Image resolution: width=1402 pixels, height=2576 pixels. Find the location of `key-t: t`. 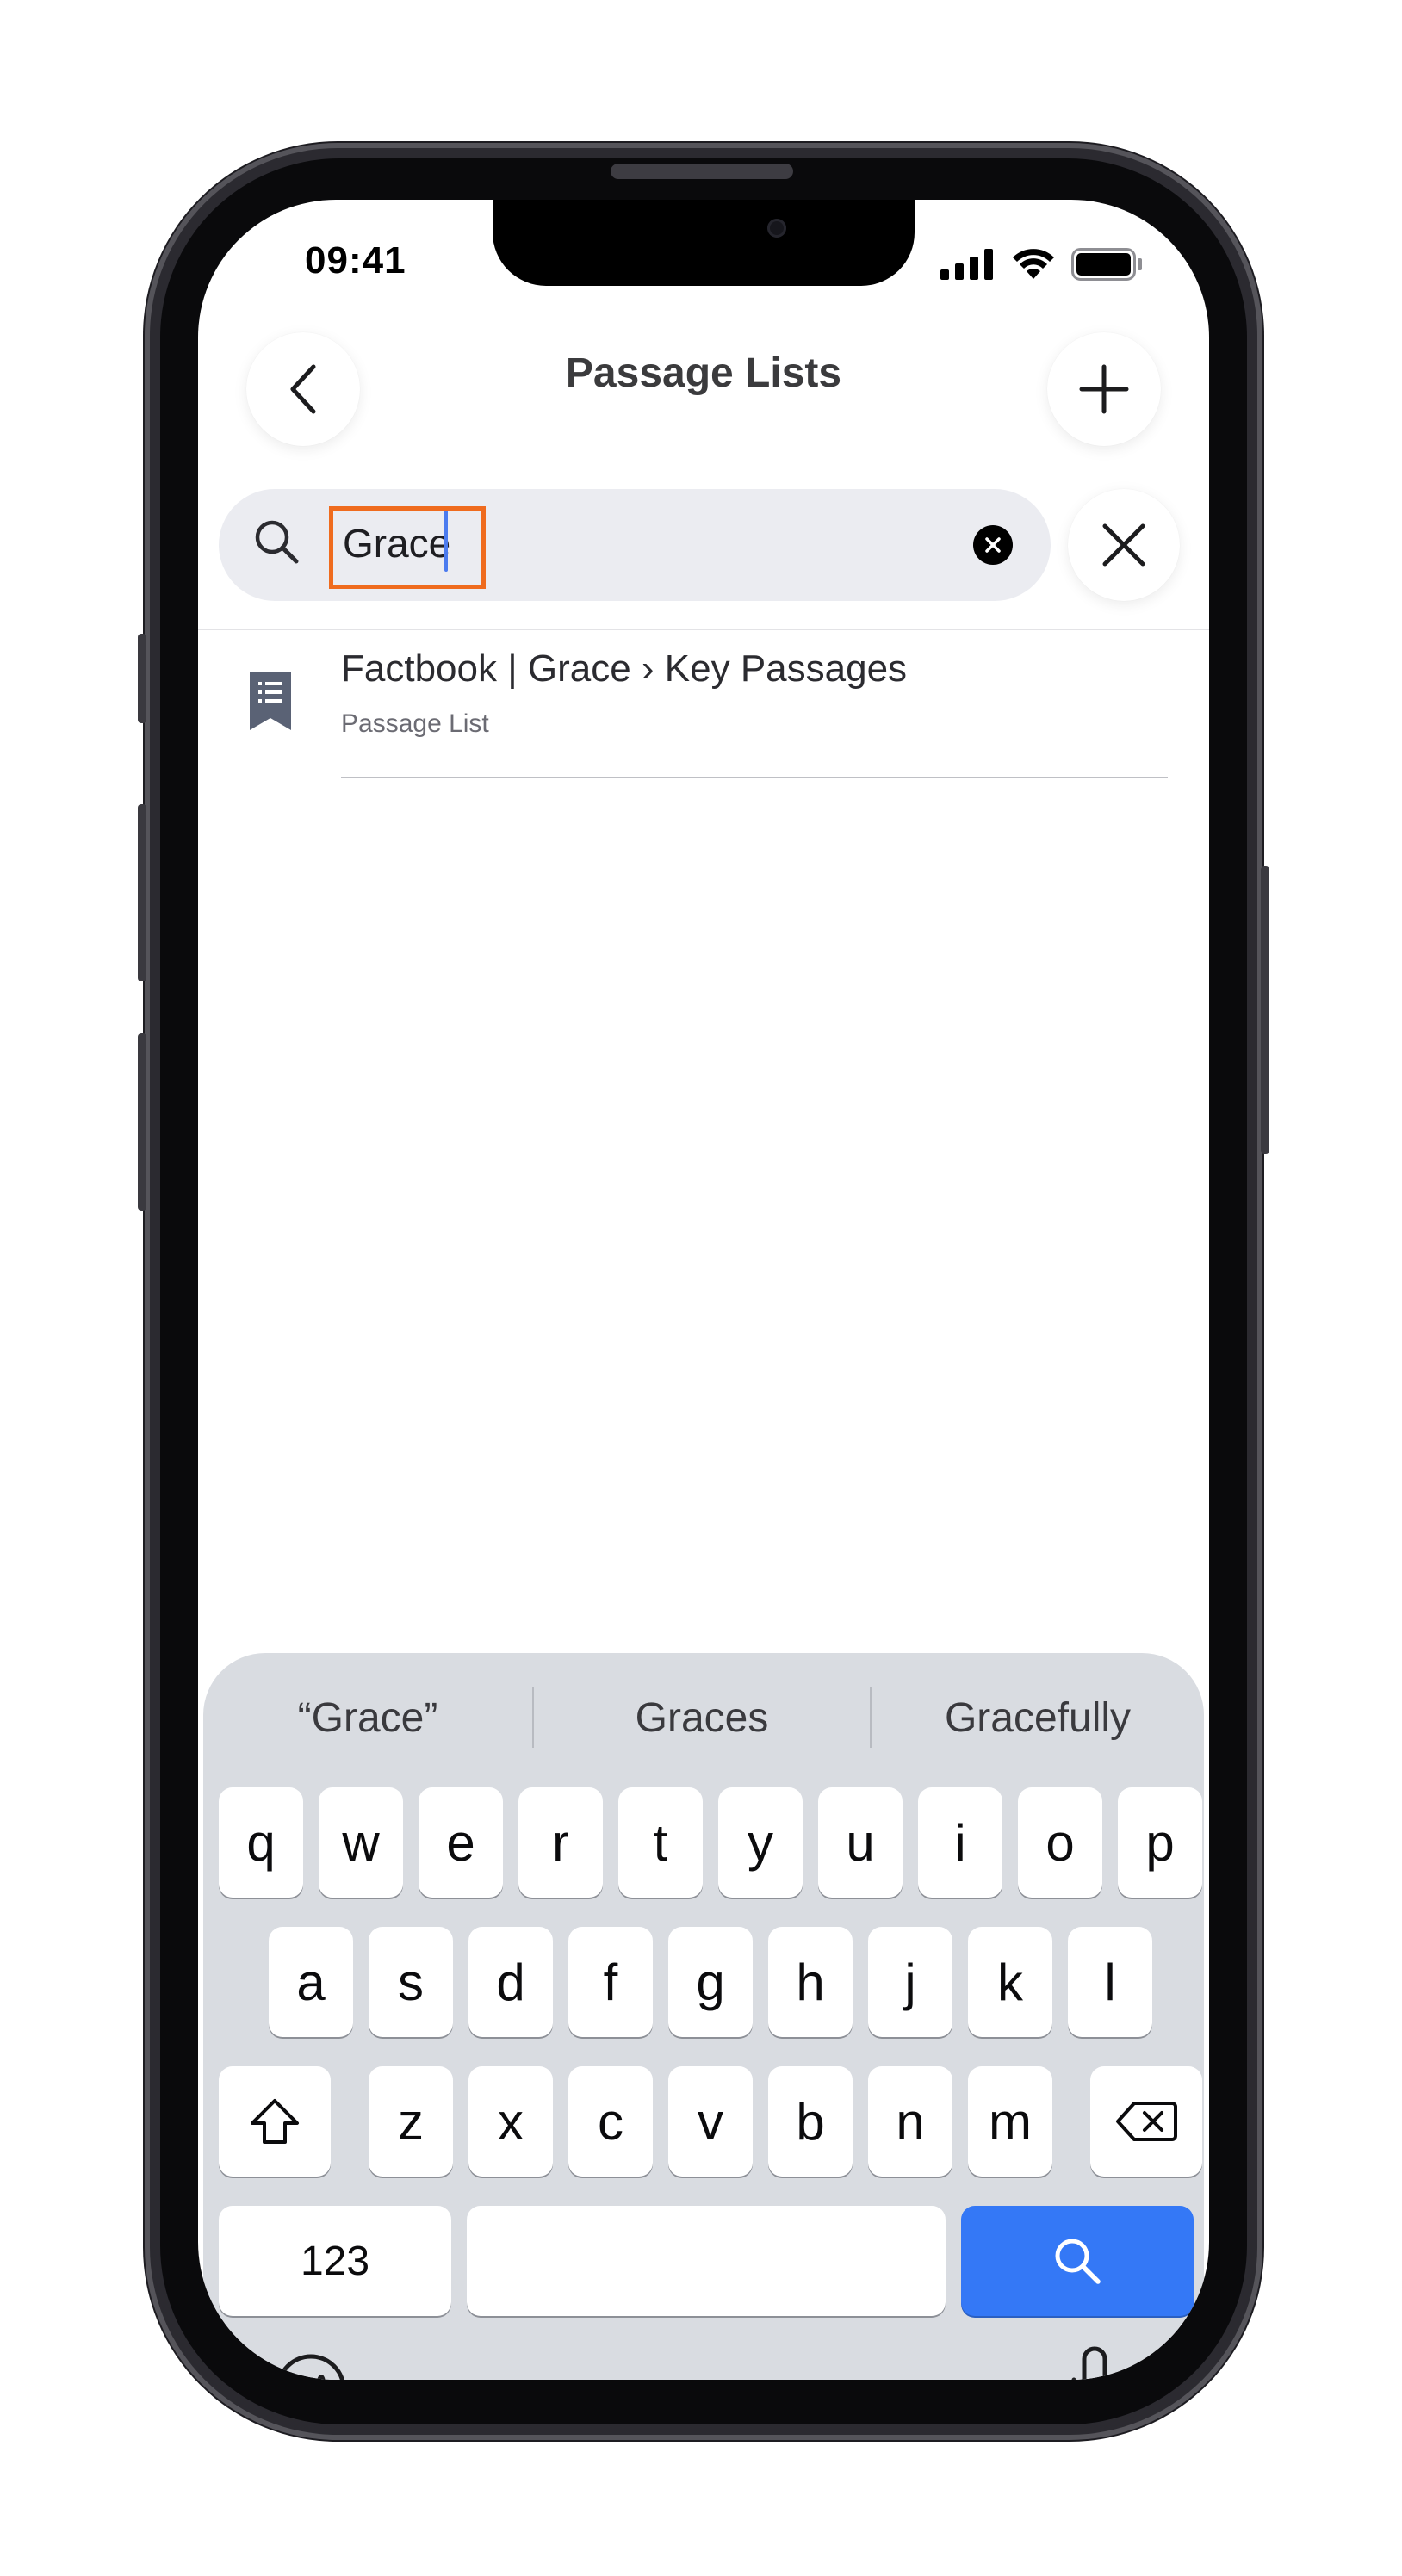

key-t: t is located at coordinates (660, 1842).